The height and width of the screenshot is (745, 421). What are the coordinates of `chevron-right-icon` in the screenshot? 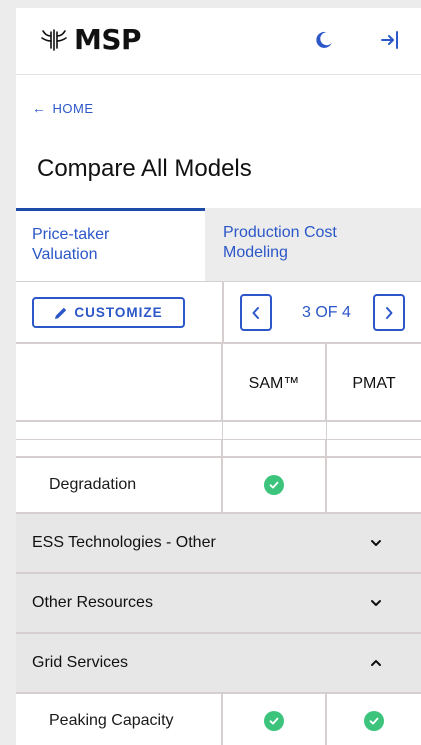 It's located at (389, 312).